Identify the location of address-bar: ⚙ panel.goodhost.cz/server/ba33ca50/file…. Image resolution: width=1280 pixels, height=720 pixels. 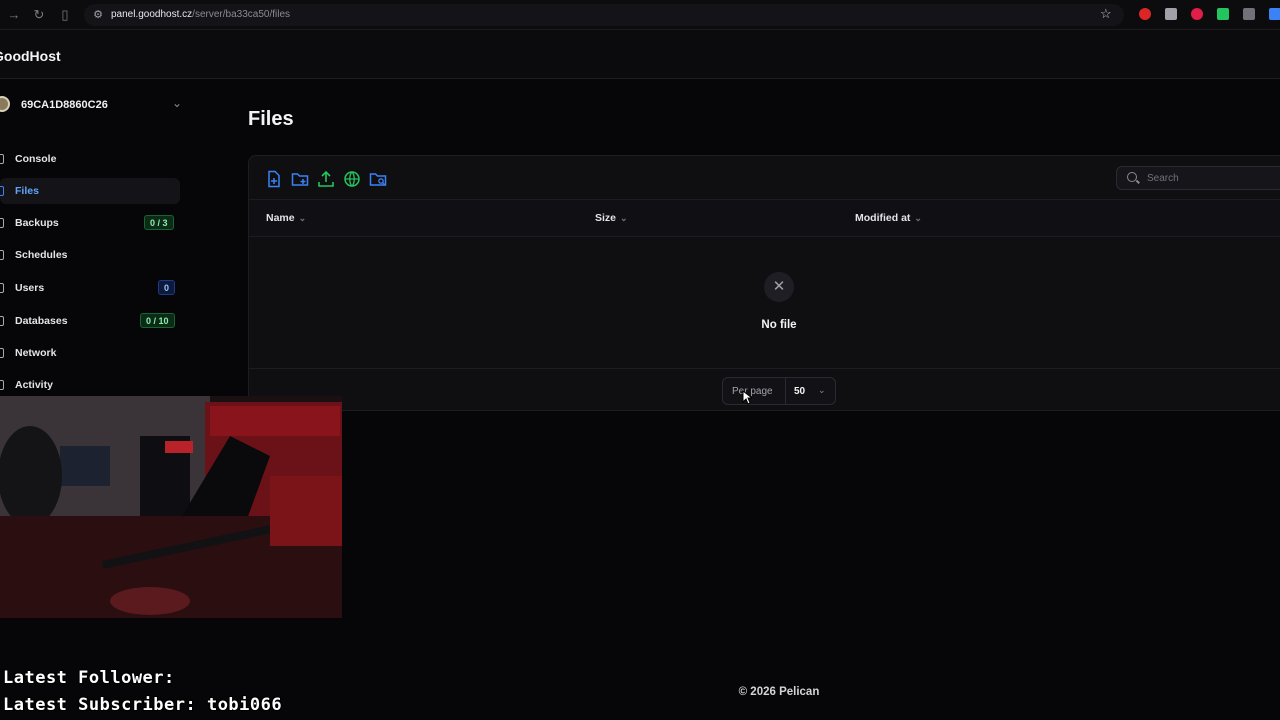
(604, 15).